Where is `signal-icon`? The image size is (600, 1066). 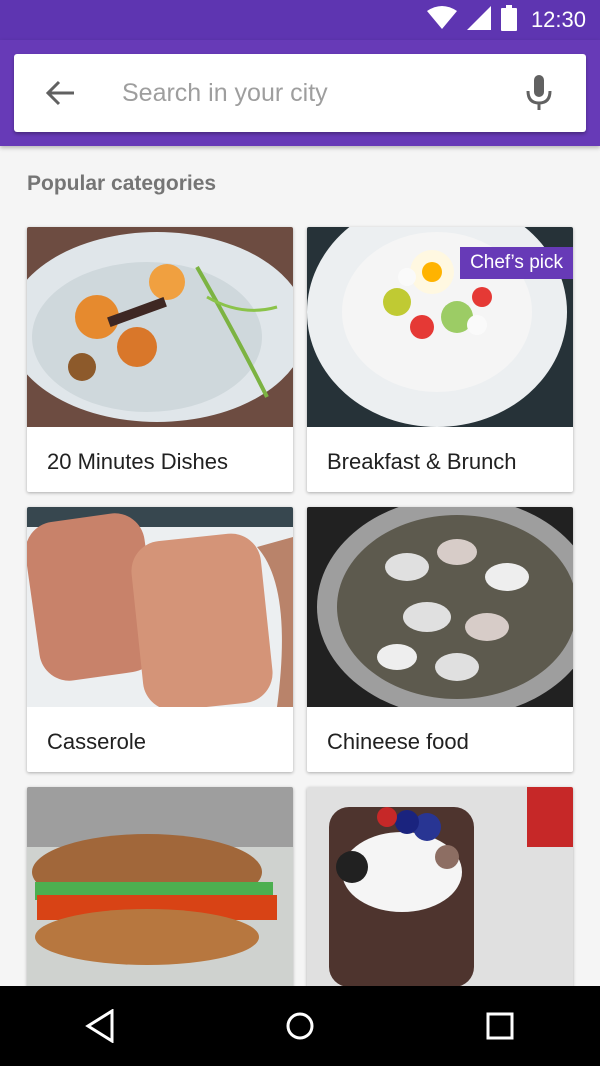 signal-icon is located at coordinates (478, 20).